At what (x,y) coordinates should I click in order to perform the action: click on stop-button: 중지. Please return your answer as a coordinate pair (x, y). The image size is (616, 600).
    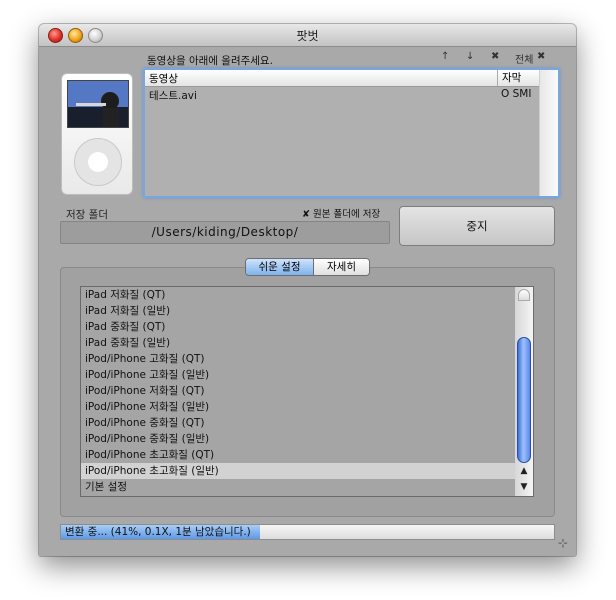
    Looking at the image, I should click on (477, 226).